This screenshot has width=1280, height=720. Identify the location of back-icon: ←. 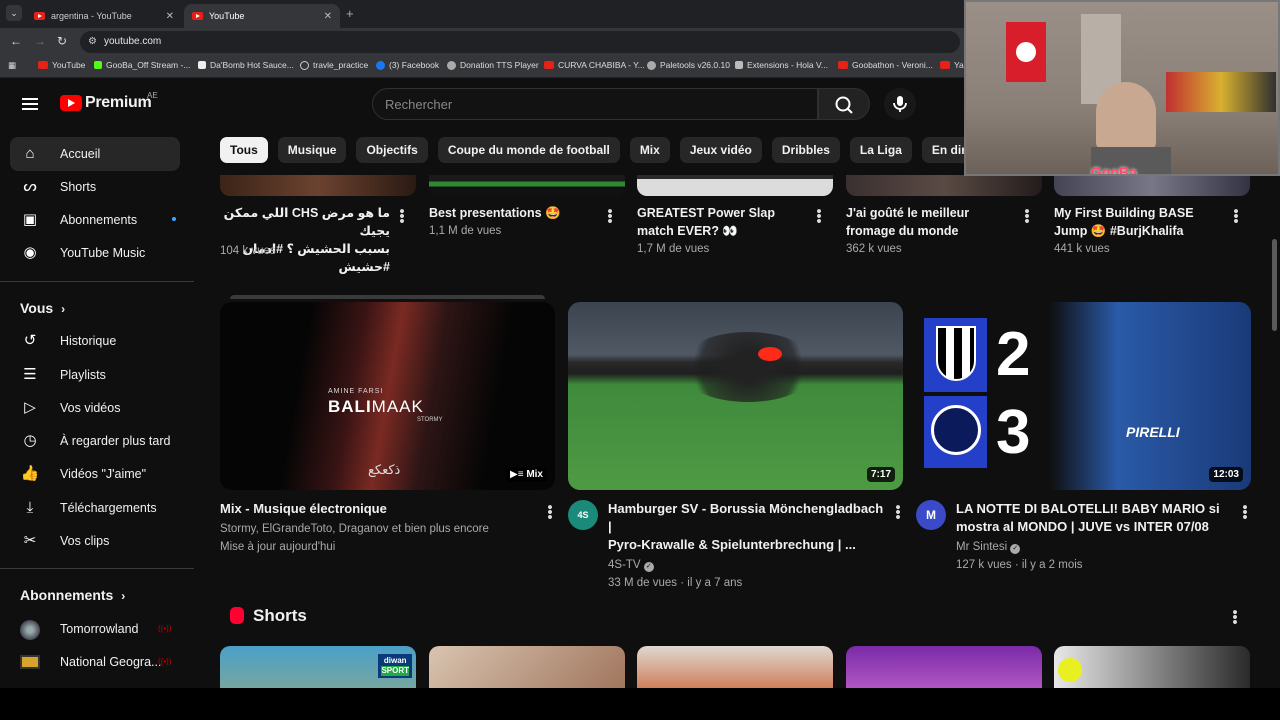
(16, 41).